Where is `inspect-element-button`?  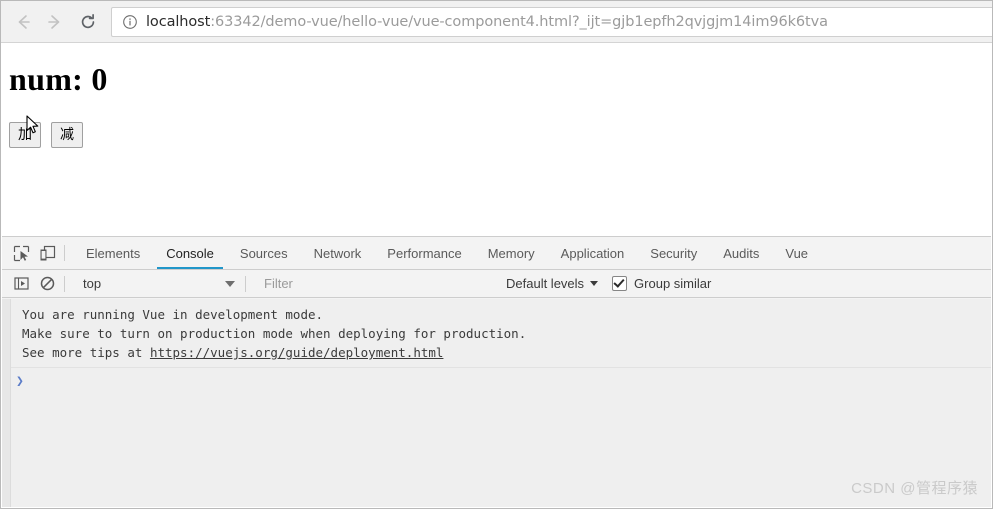 inspect-element-button is located at coordinates (21, 253).